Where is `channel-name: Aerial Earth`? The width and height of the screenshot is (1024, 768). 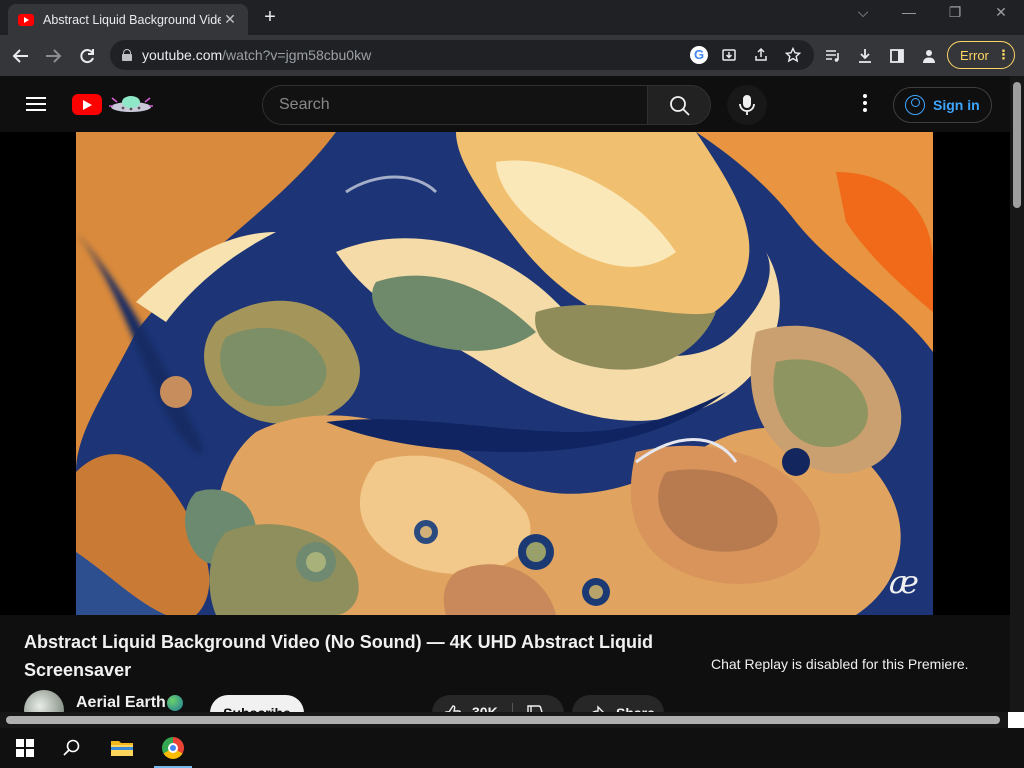 channel-name: Aerial Earth is located at coordinates (121, 703).